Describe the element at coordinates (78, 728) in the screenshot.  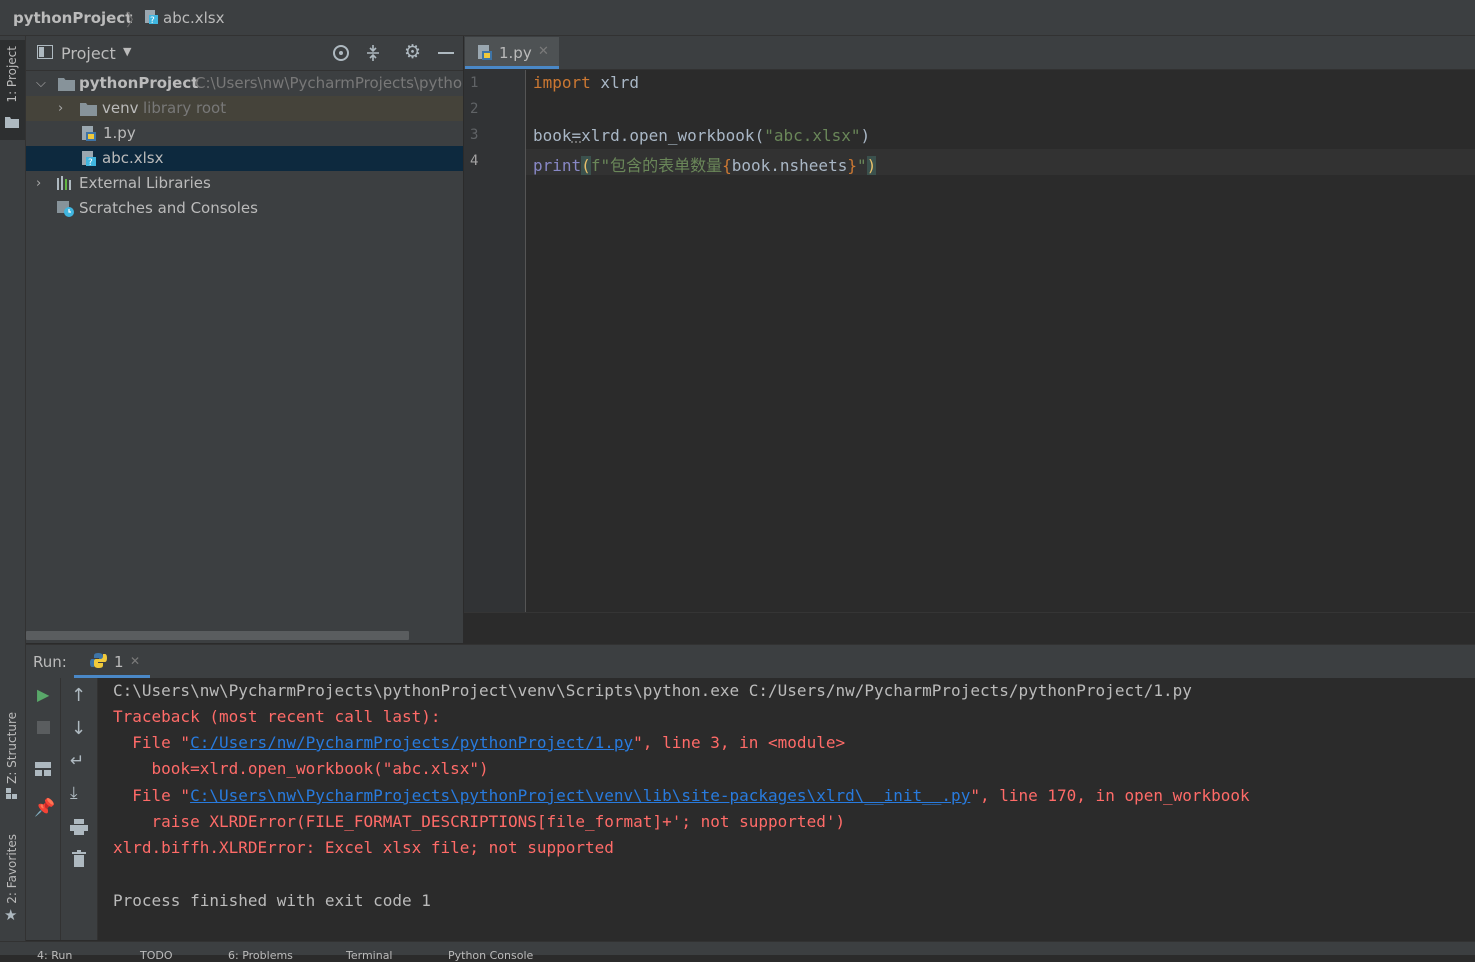
I see `arrow-down-icon: ↓` at that location.